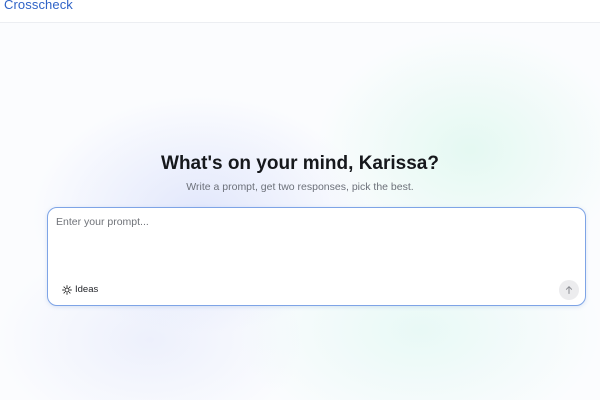  Describe the element at coordinates (87, 289) in the screenshot. I see `ideas-label: Ideas` at that location.